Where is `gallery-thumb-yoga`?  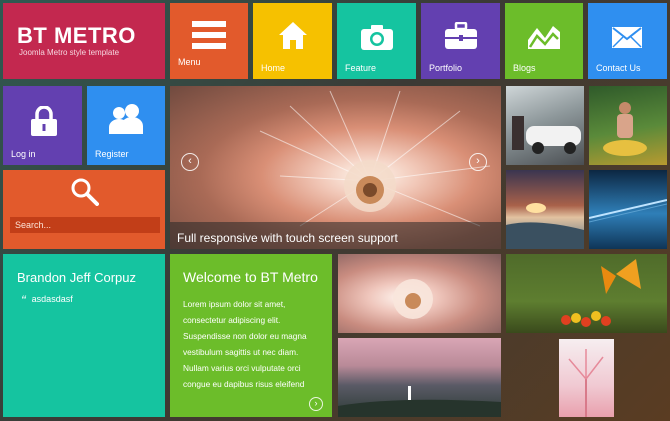
gallery-thumb-yoga is located at coordinates (628, 125).